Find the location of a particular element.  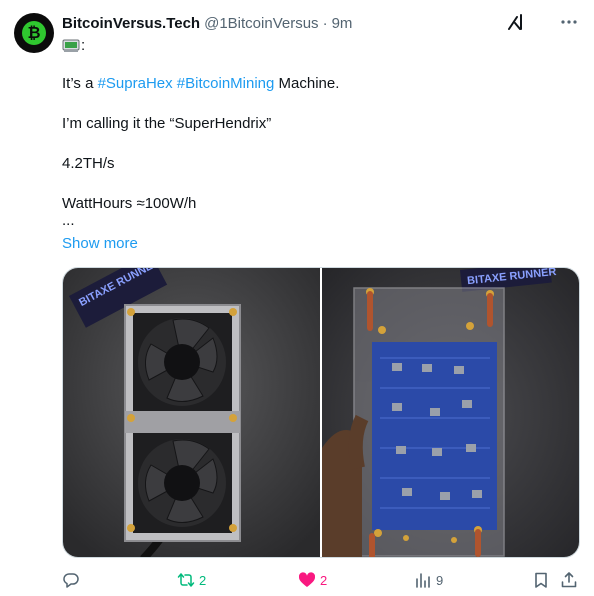

line1-suffix: Machine. is located at coordinates (307, 83).